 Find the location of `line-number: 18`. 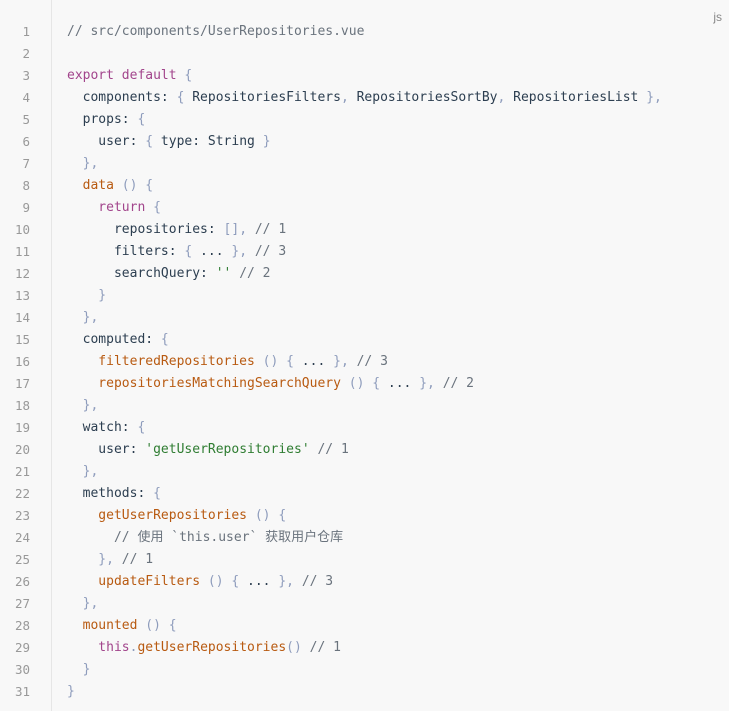

line-number: 18 is located at coordinates (22, 405).